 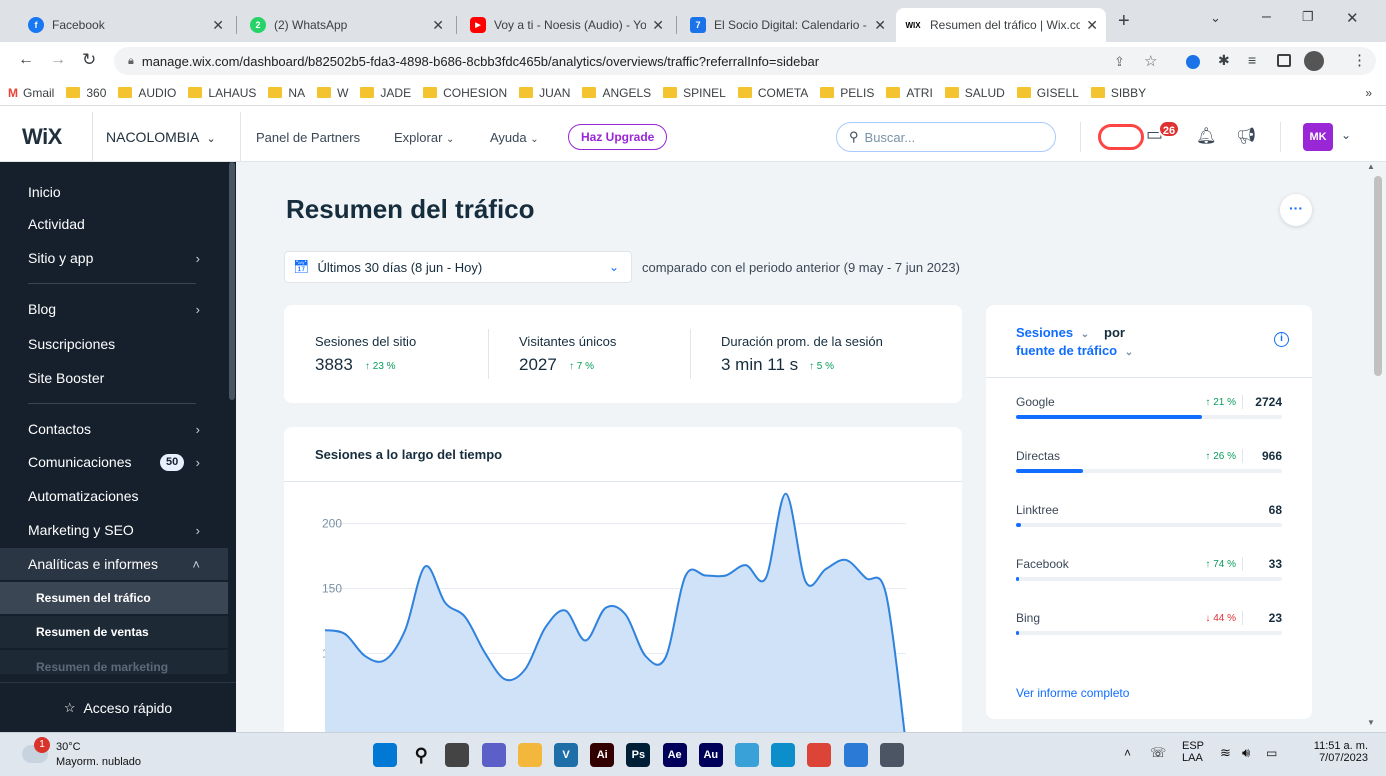 I want to click on teams-icon, so click(x=493, y=755).